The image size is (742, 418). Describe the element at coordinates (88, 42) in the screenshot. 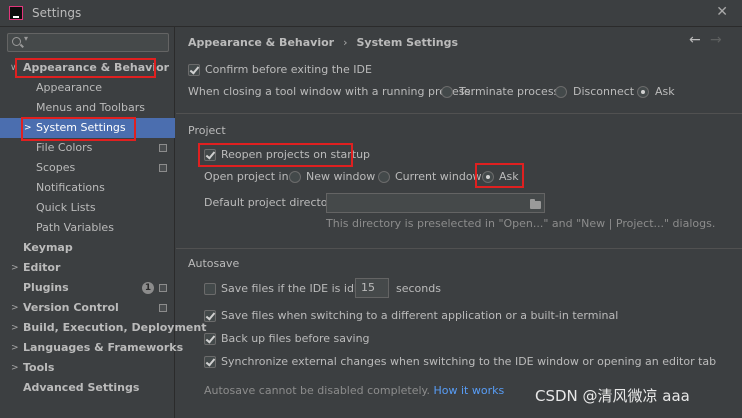

I see `settings-search-input: ▾` at that location.